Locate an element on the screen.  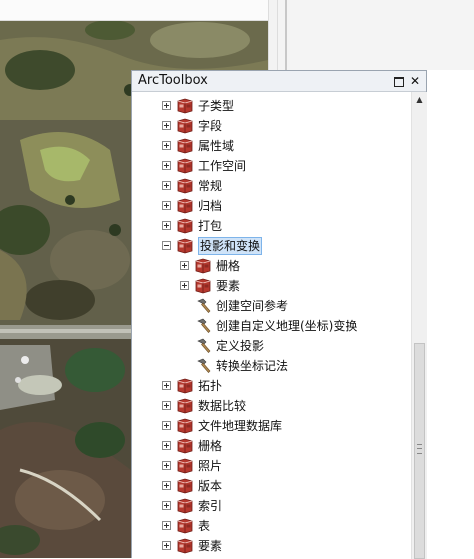
tree-item-label: 投影和变换 is located at coordinates (230, 246).